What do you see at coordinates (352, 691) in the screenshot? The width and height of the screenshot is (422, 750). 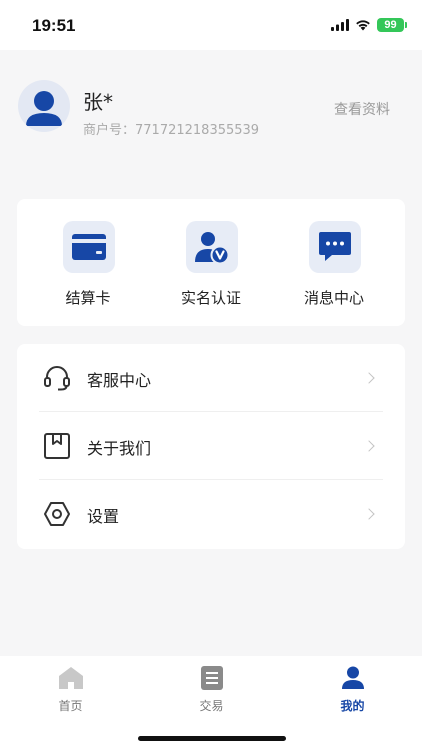 I see `tab-mine: 我的` at bounding box center [352, 691].